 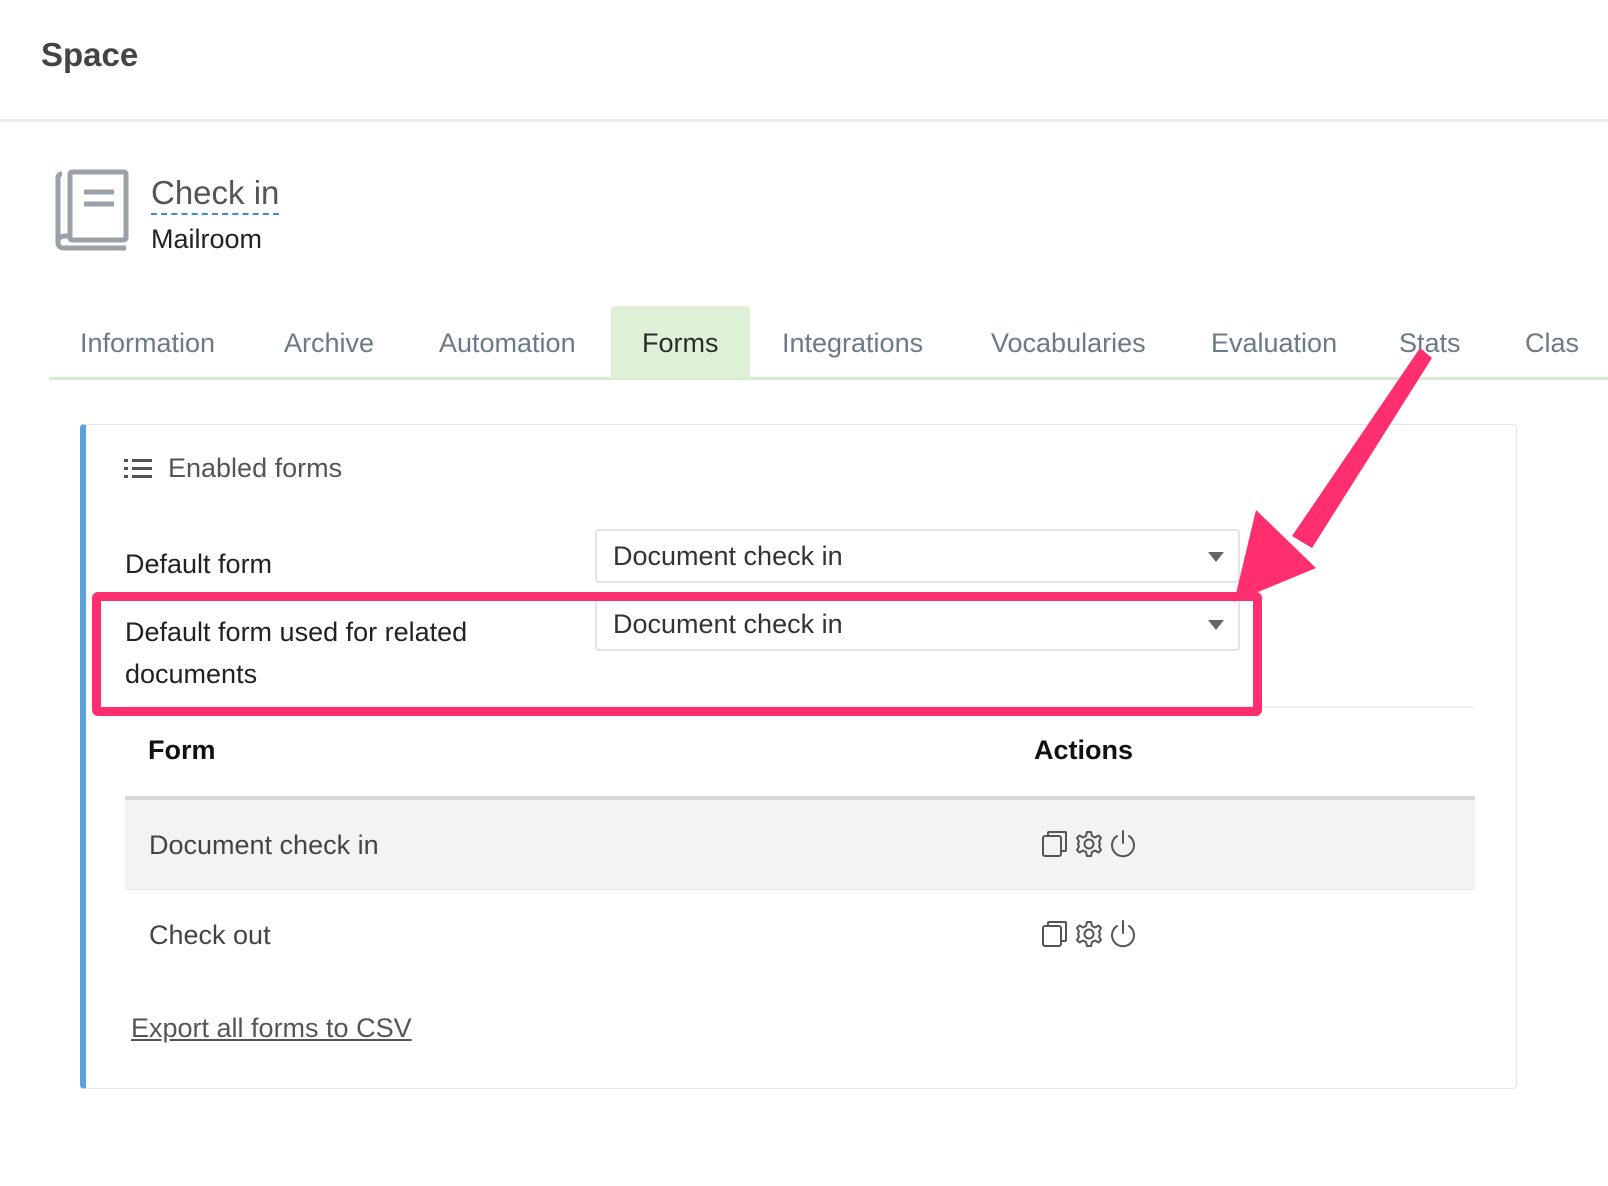 I want to click on panel-header: Enabled forms, so click(x=233, y=468).